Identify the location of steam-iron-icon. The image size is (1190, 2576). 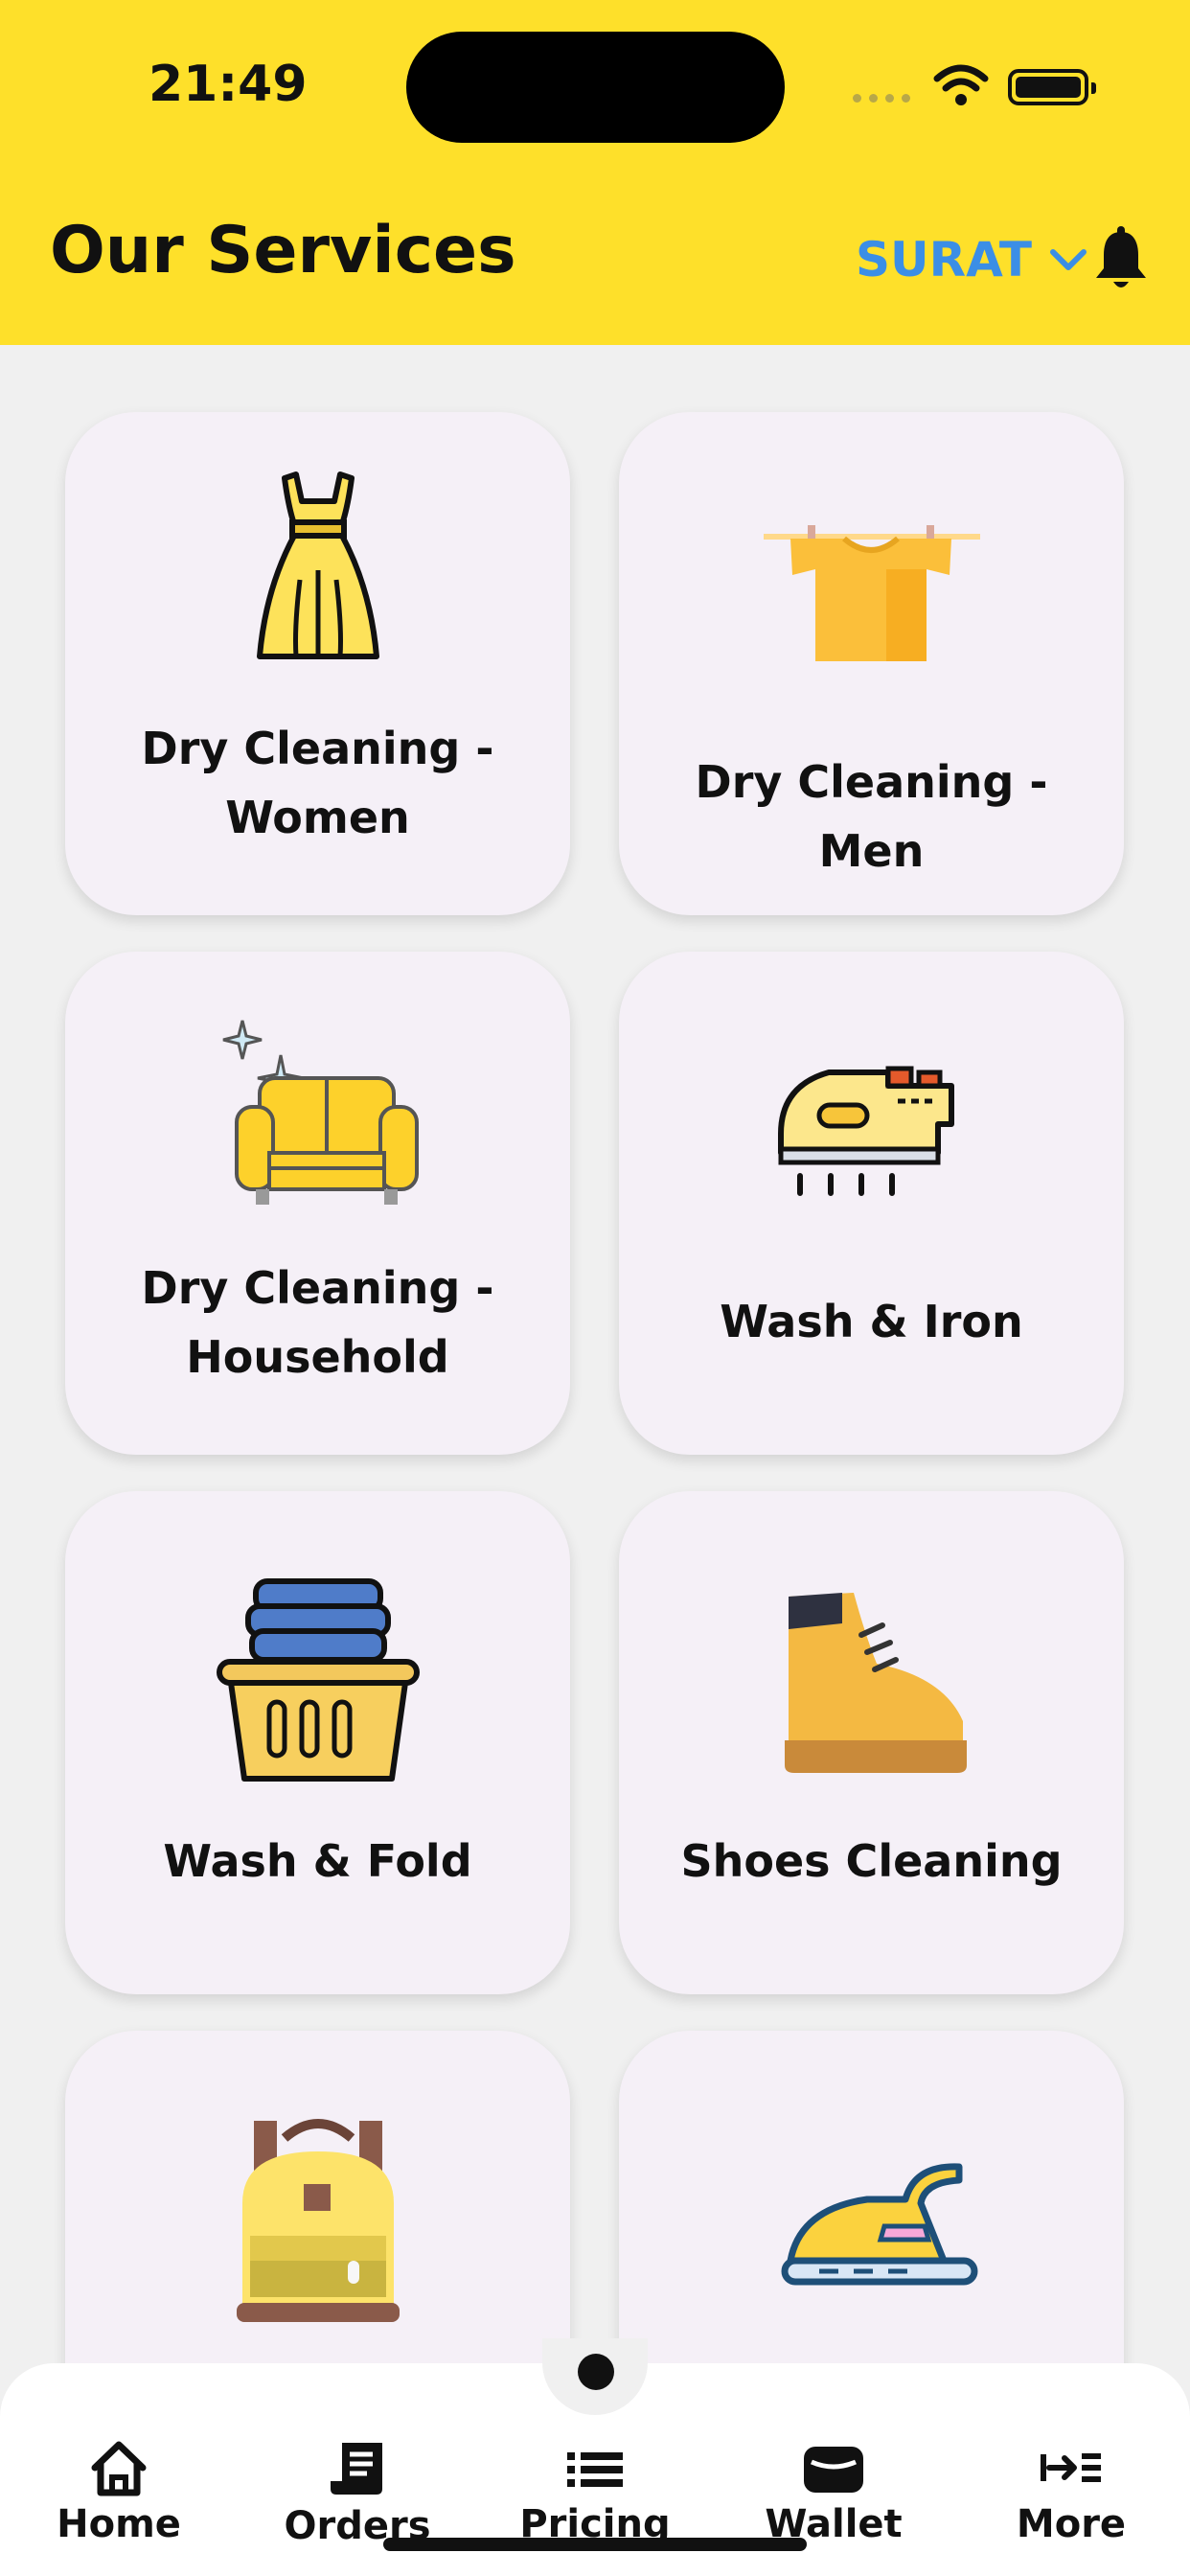
(866, 1131).